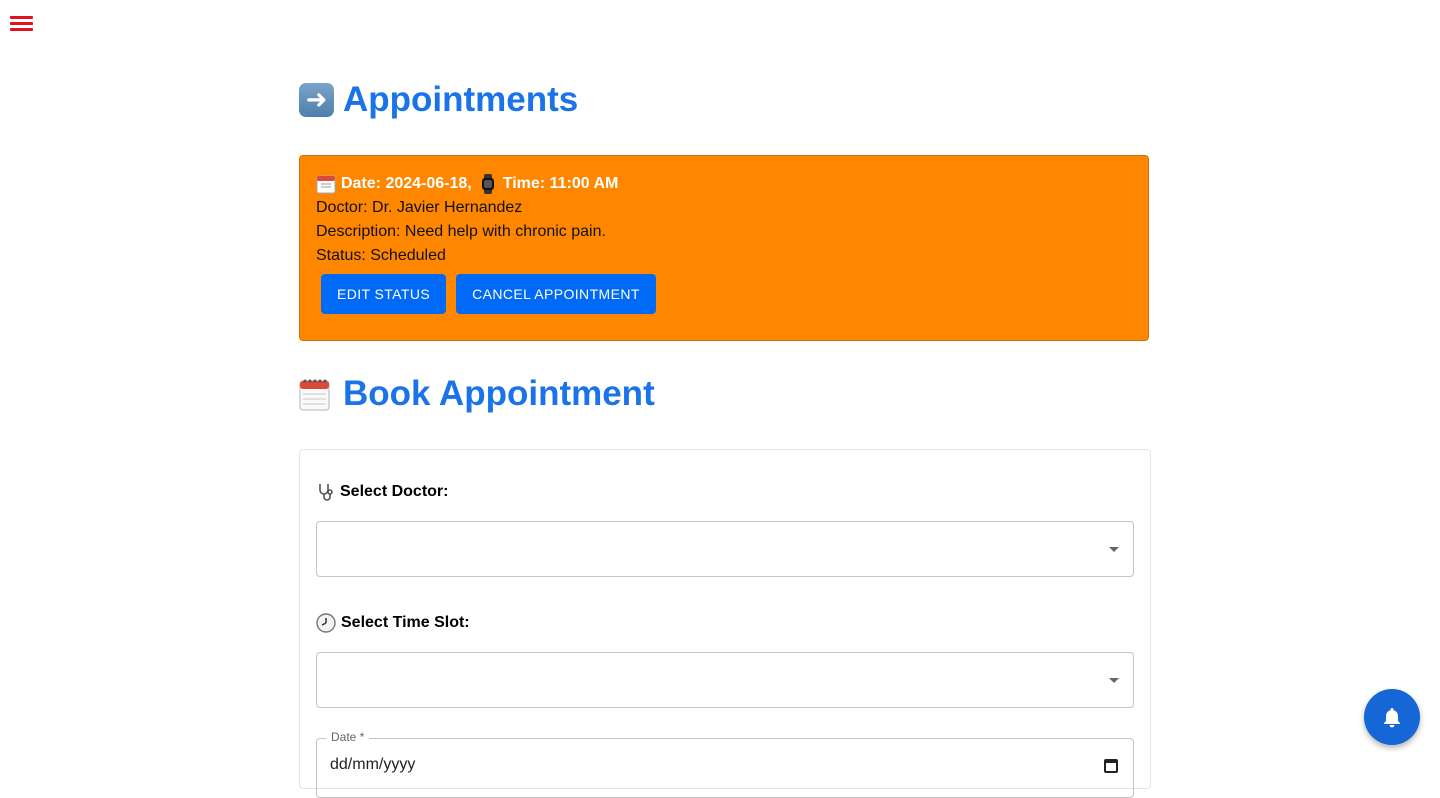  Describe the element at coordinates (726, 294) in the screenshot. I see `appointment-actions: EDIT STATUS CANCEL APPOINTMENT` at that location.